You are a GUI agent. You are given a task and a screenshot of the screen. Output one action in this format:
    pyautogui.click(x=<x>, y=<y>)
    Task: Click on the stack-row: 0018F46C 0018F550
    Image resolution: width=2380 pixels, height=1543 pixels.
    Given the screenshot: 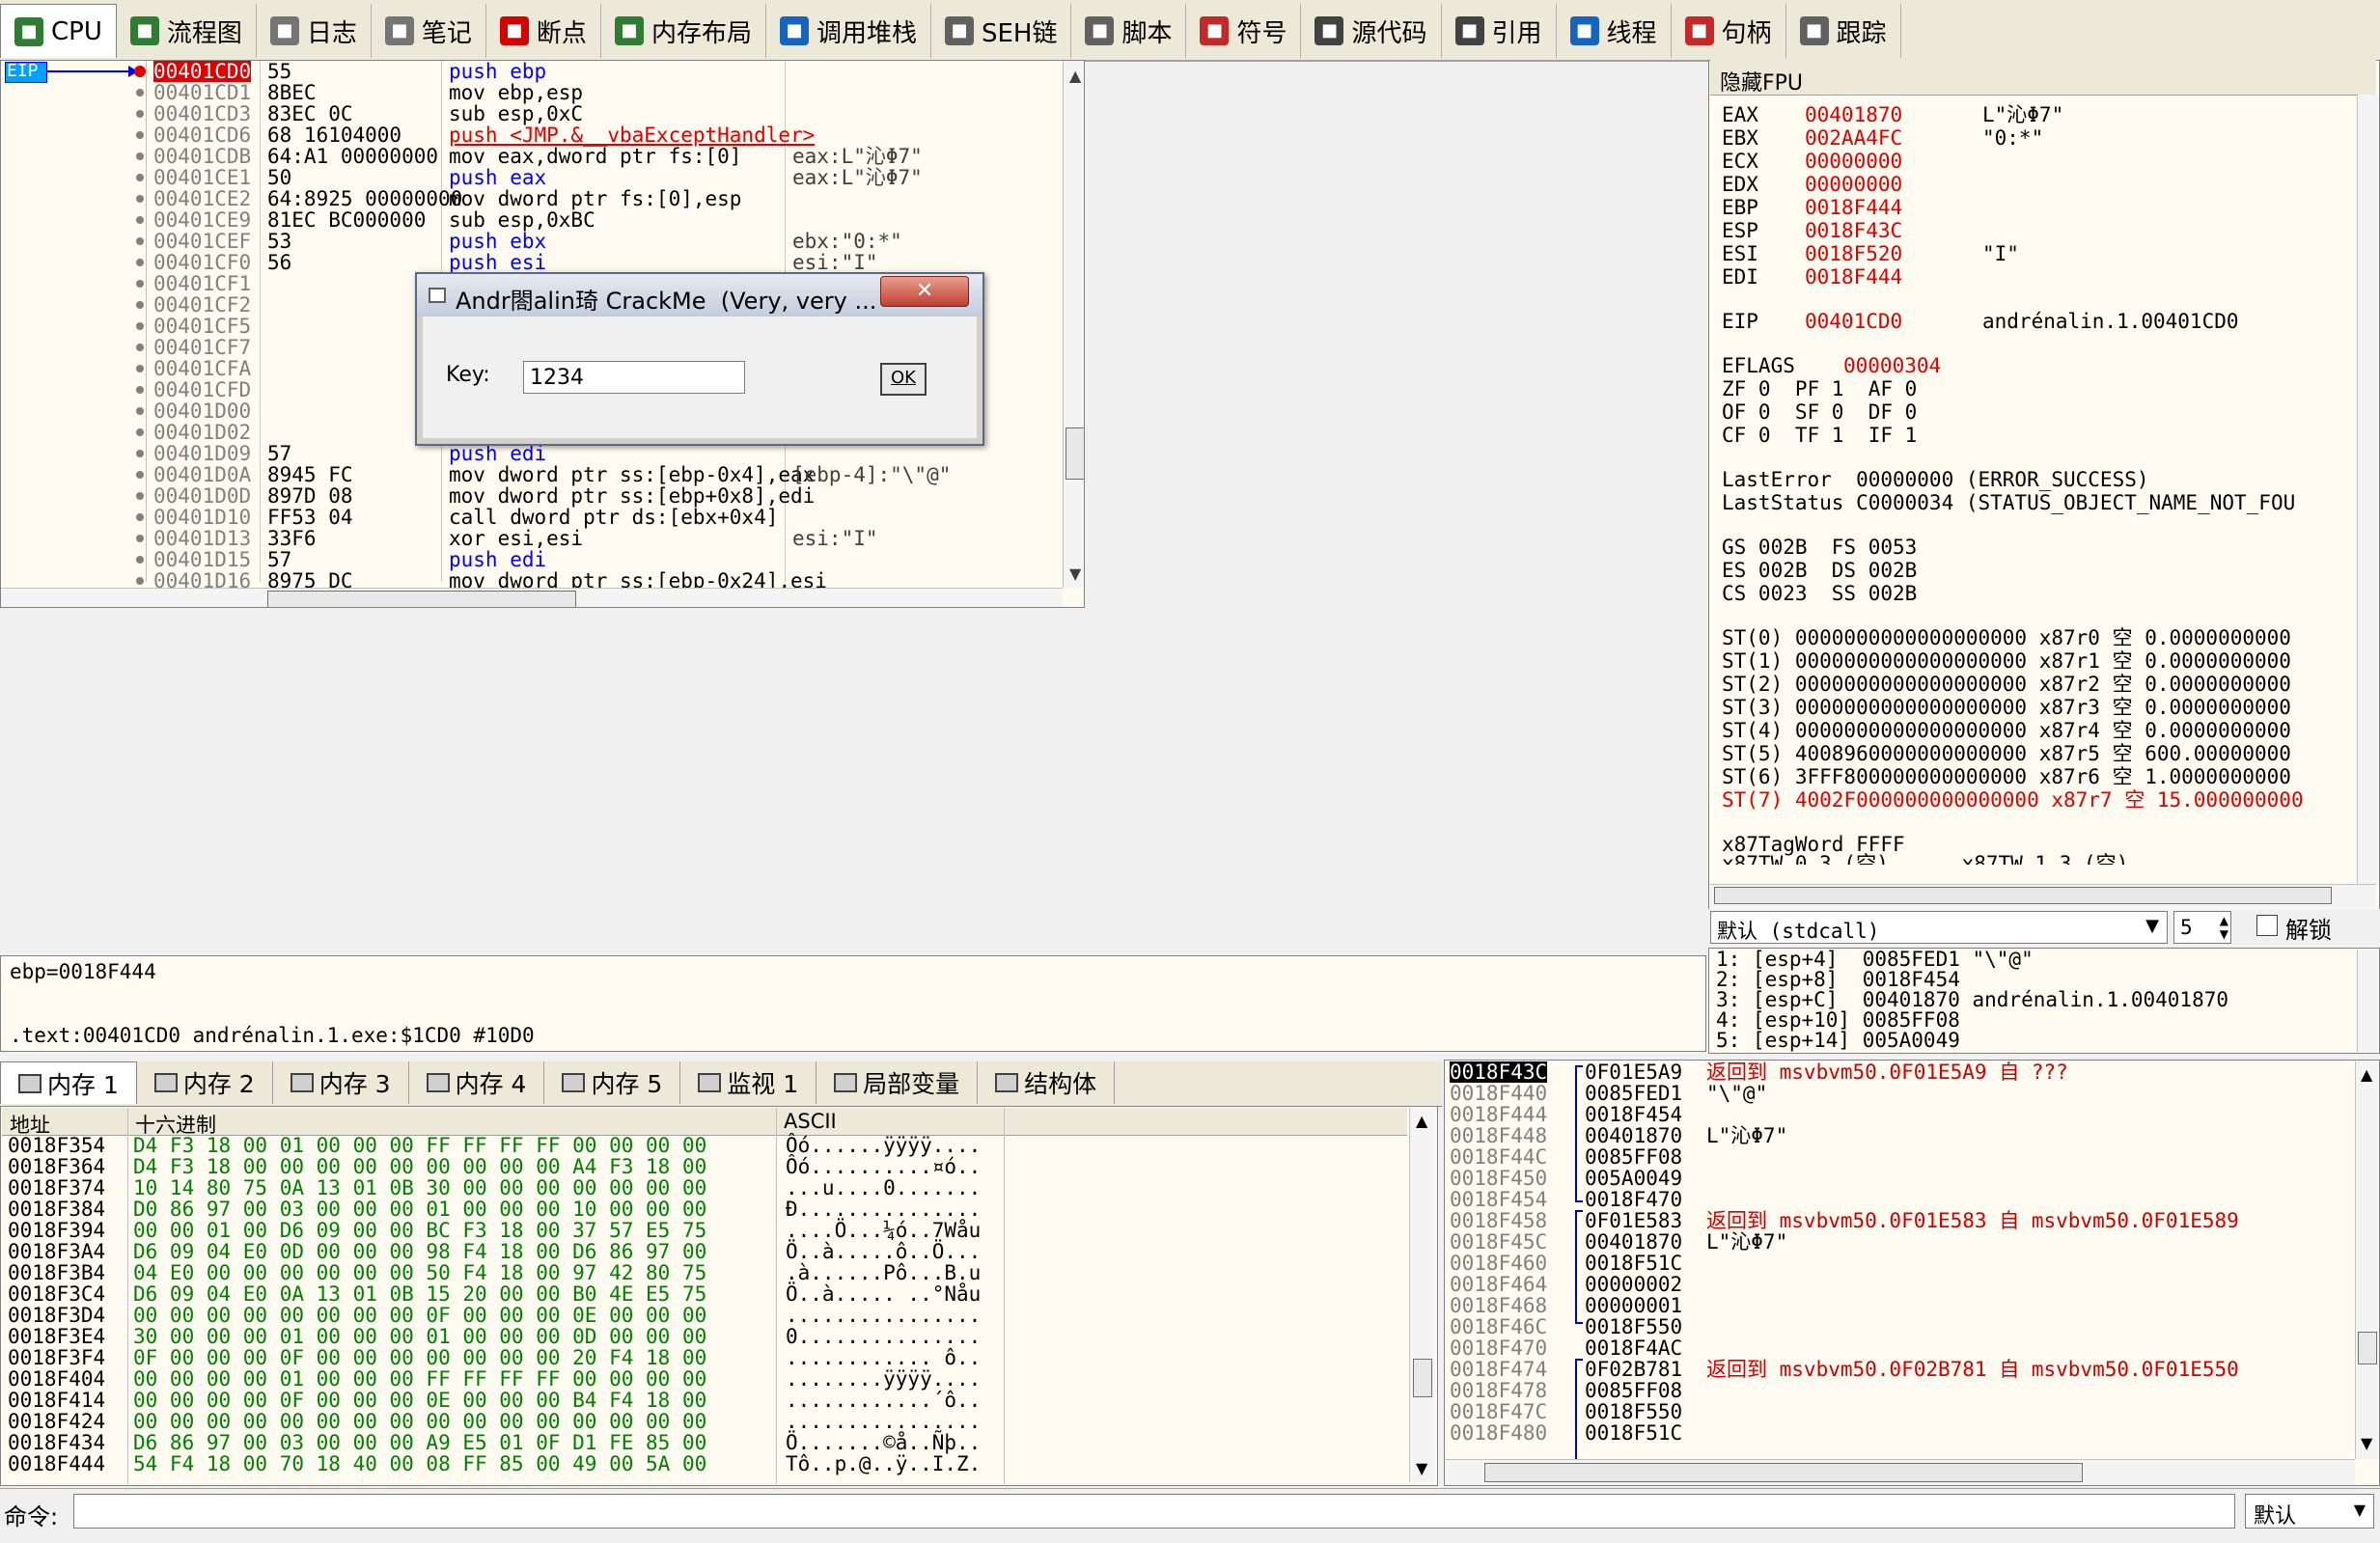 What is the action you would take?
    pyautogui.click(x=1902, y=1326)
    